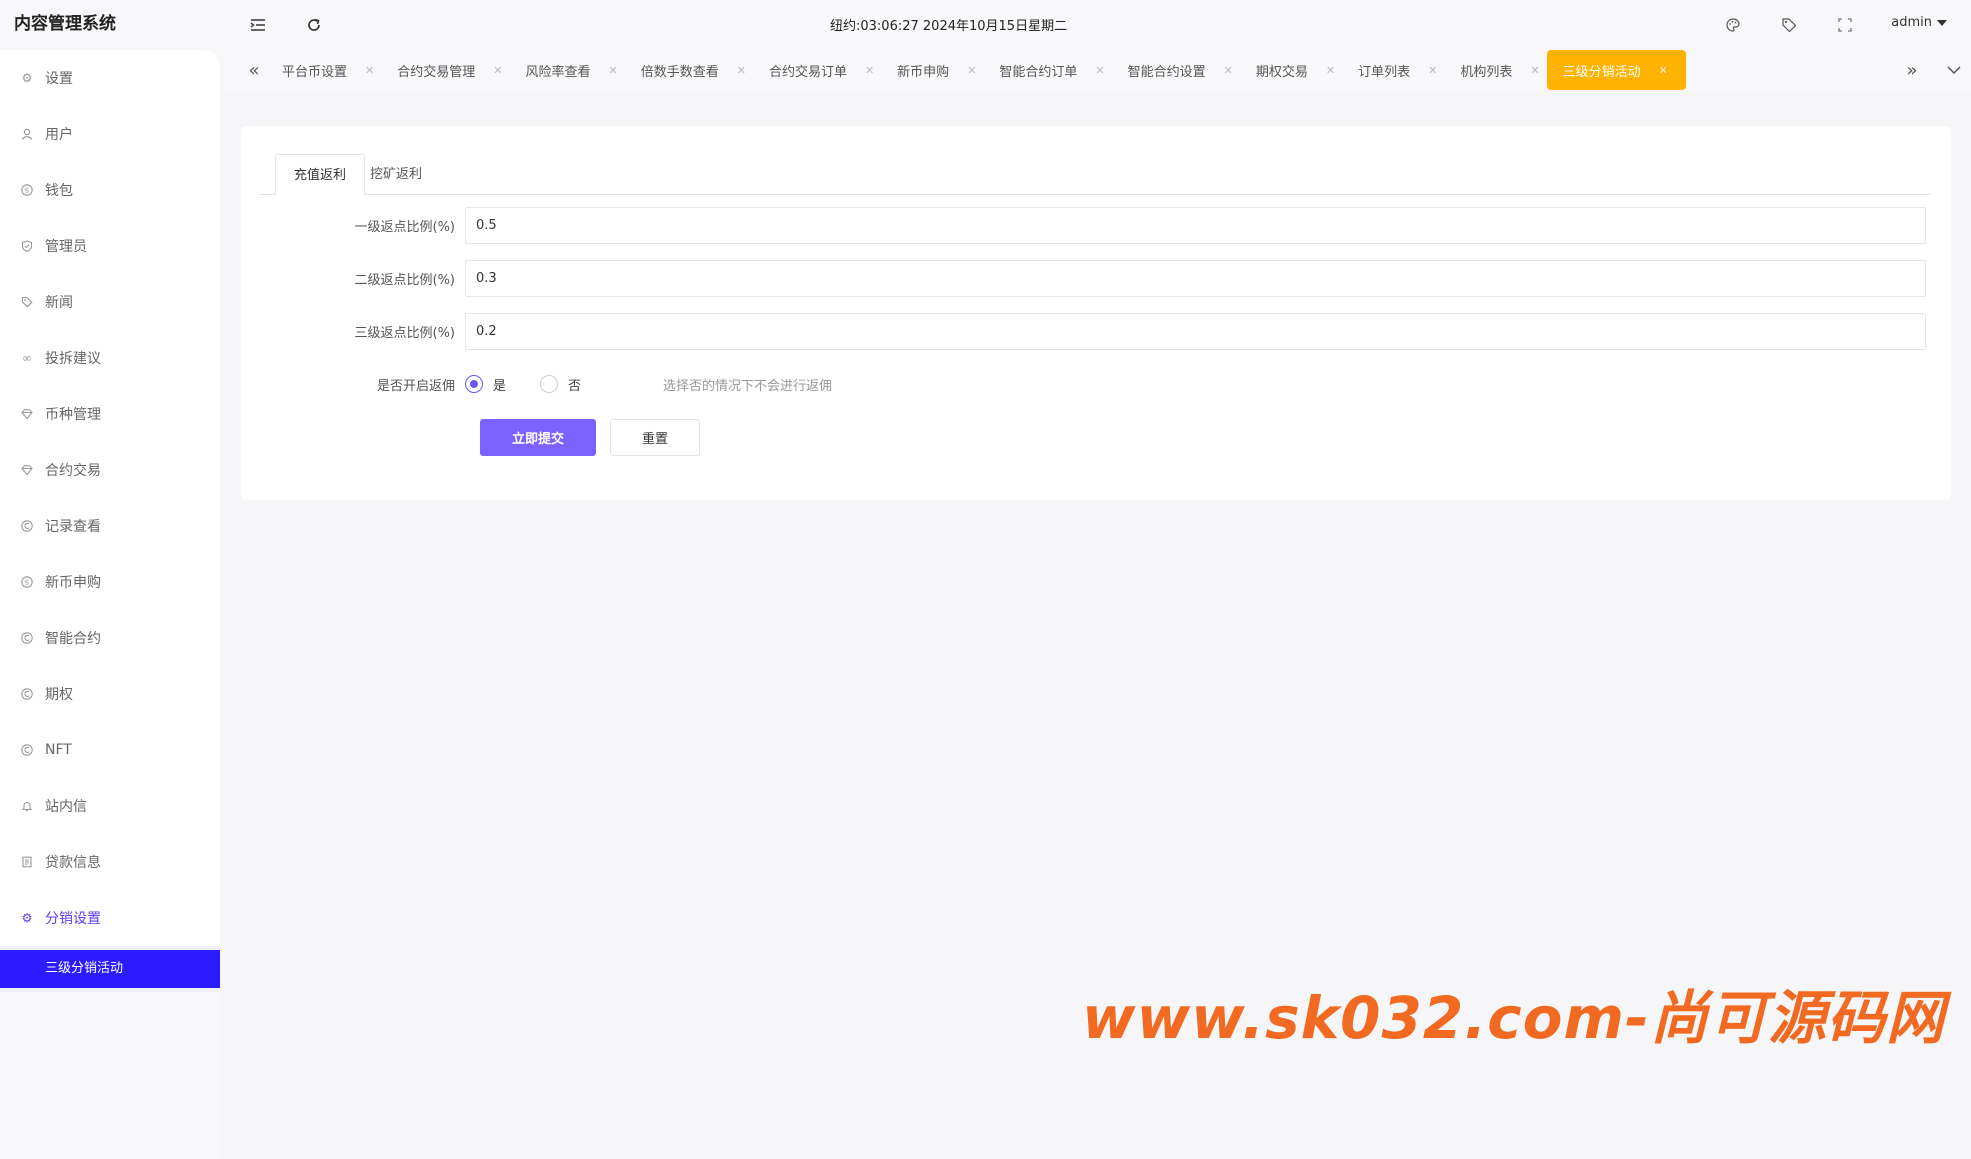 The image size is (1971, 1159). What do you see at coordinates (73, 415) in the screenshot?
I see `sidebar-item-label: 币种管理` at bounding box center [73, 415].